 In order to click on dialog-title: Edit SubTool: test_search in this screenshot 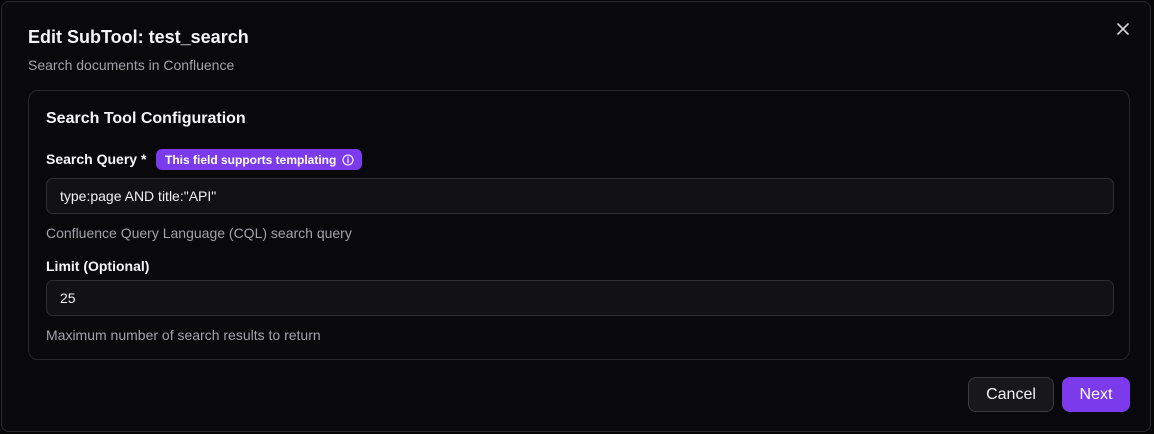, I will do `click(138, 37)`.